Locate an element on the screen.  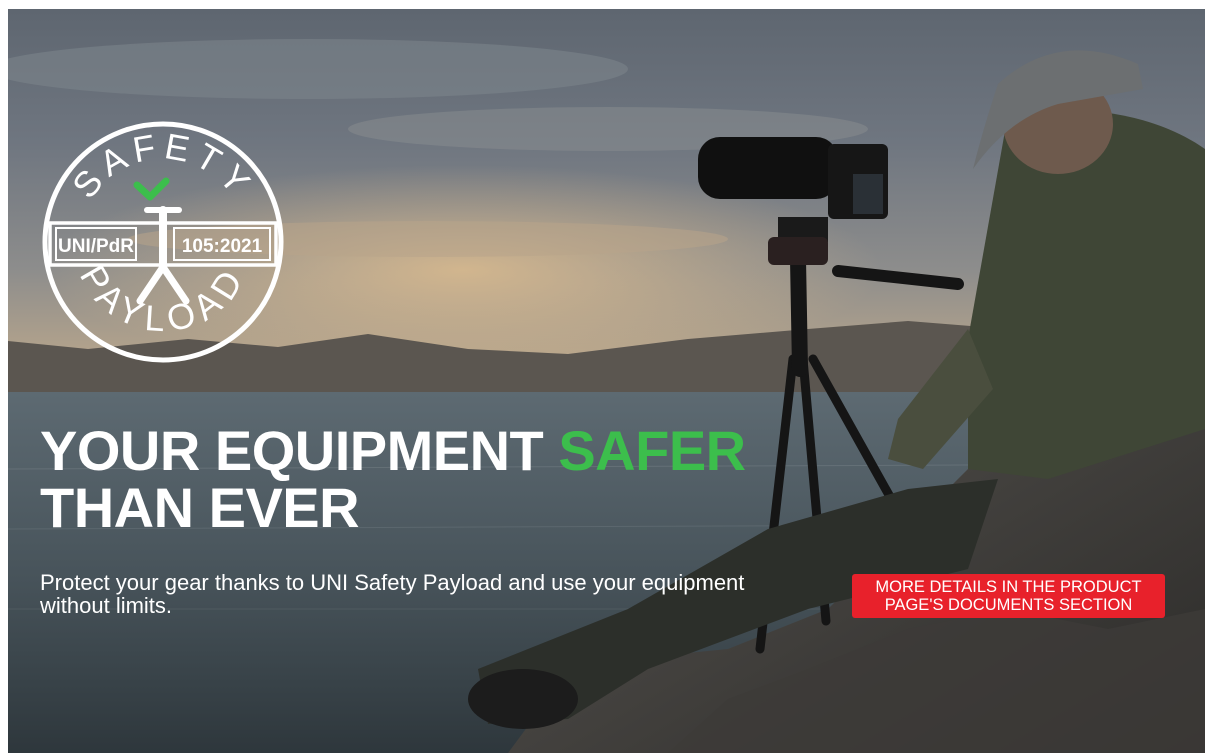
safety-payload-badge: SAFETY PAYLOAD UNI/PdR 105:2021 is located at coordinates (163, 242).